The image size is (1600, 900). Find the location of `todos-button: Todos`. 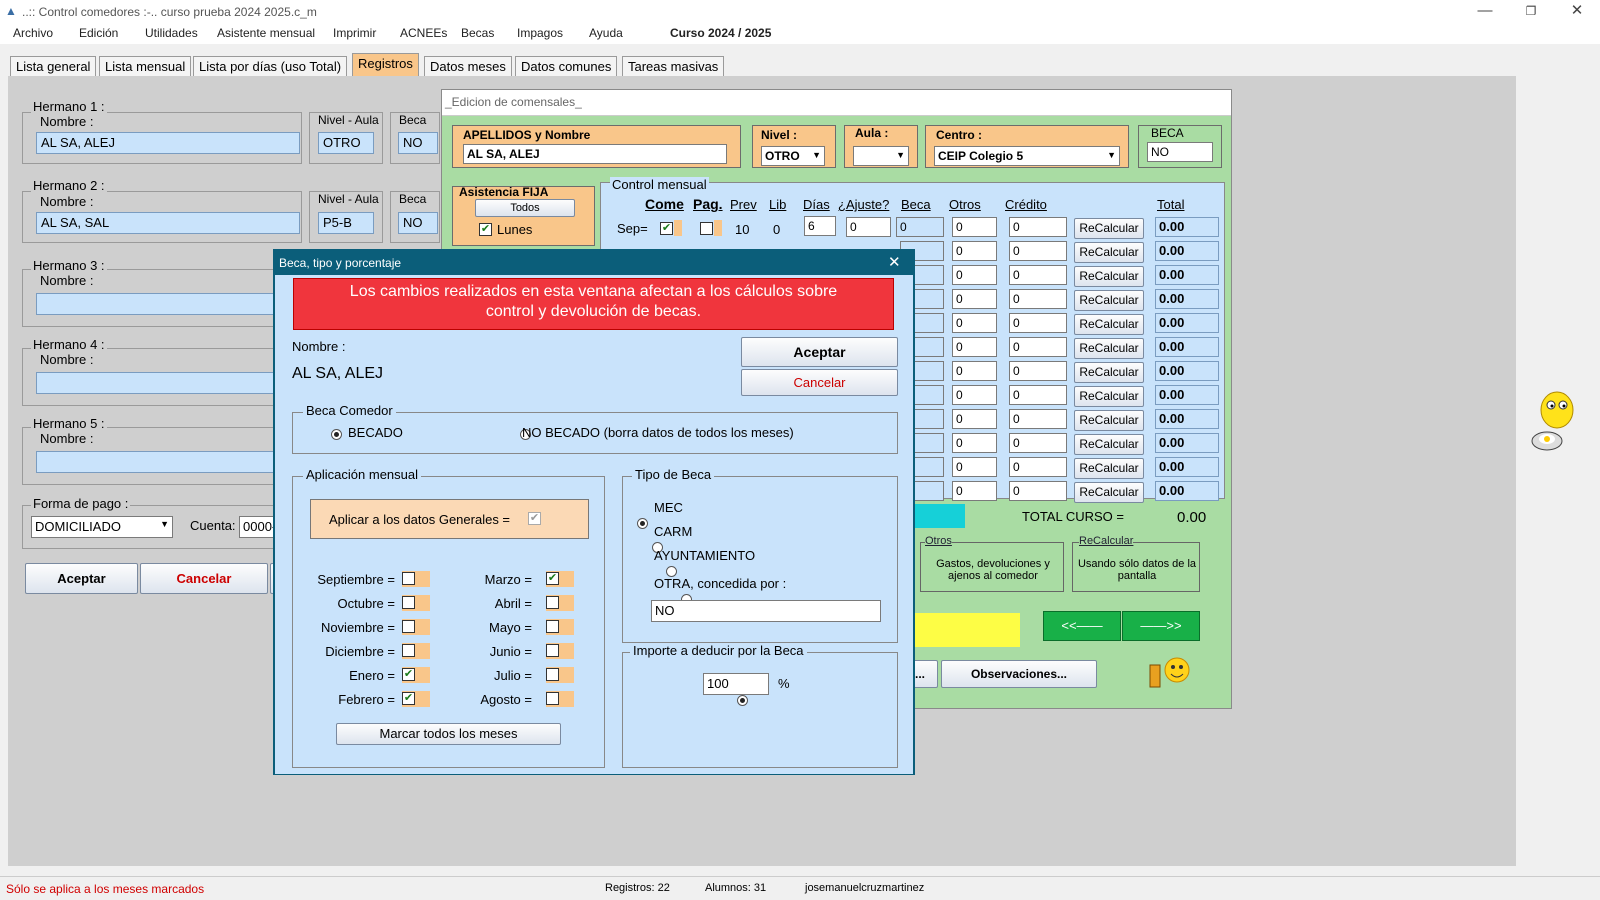

todos-button: Todos is located at coordinates (525, 208).